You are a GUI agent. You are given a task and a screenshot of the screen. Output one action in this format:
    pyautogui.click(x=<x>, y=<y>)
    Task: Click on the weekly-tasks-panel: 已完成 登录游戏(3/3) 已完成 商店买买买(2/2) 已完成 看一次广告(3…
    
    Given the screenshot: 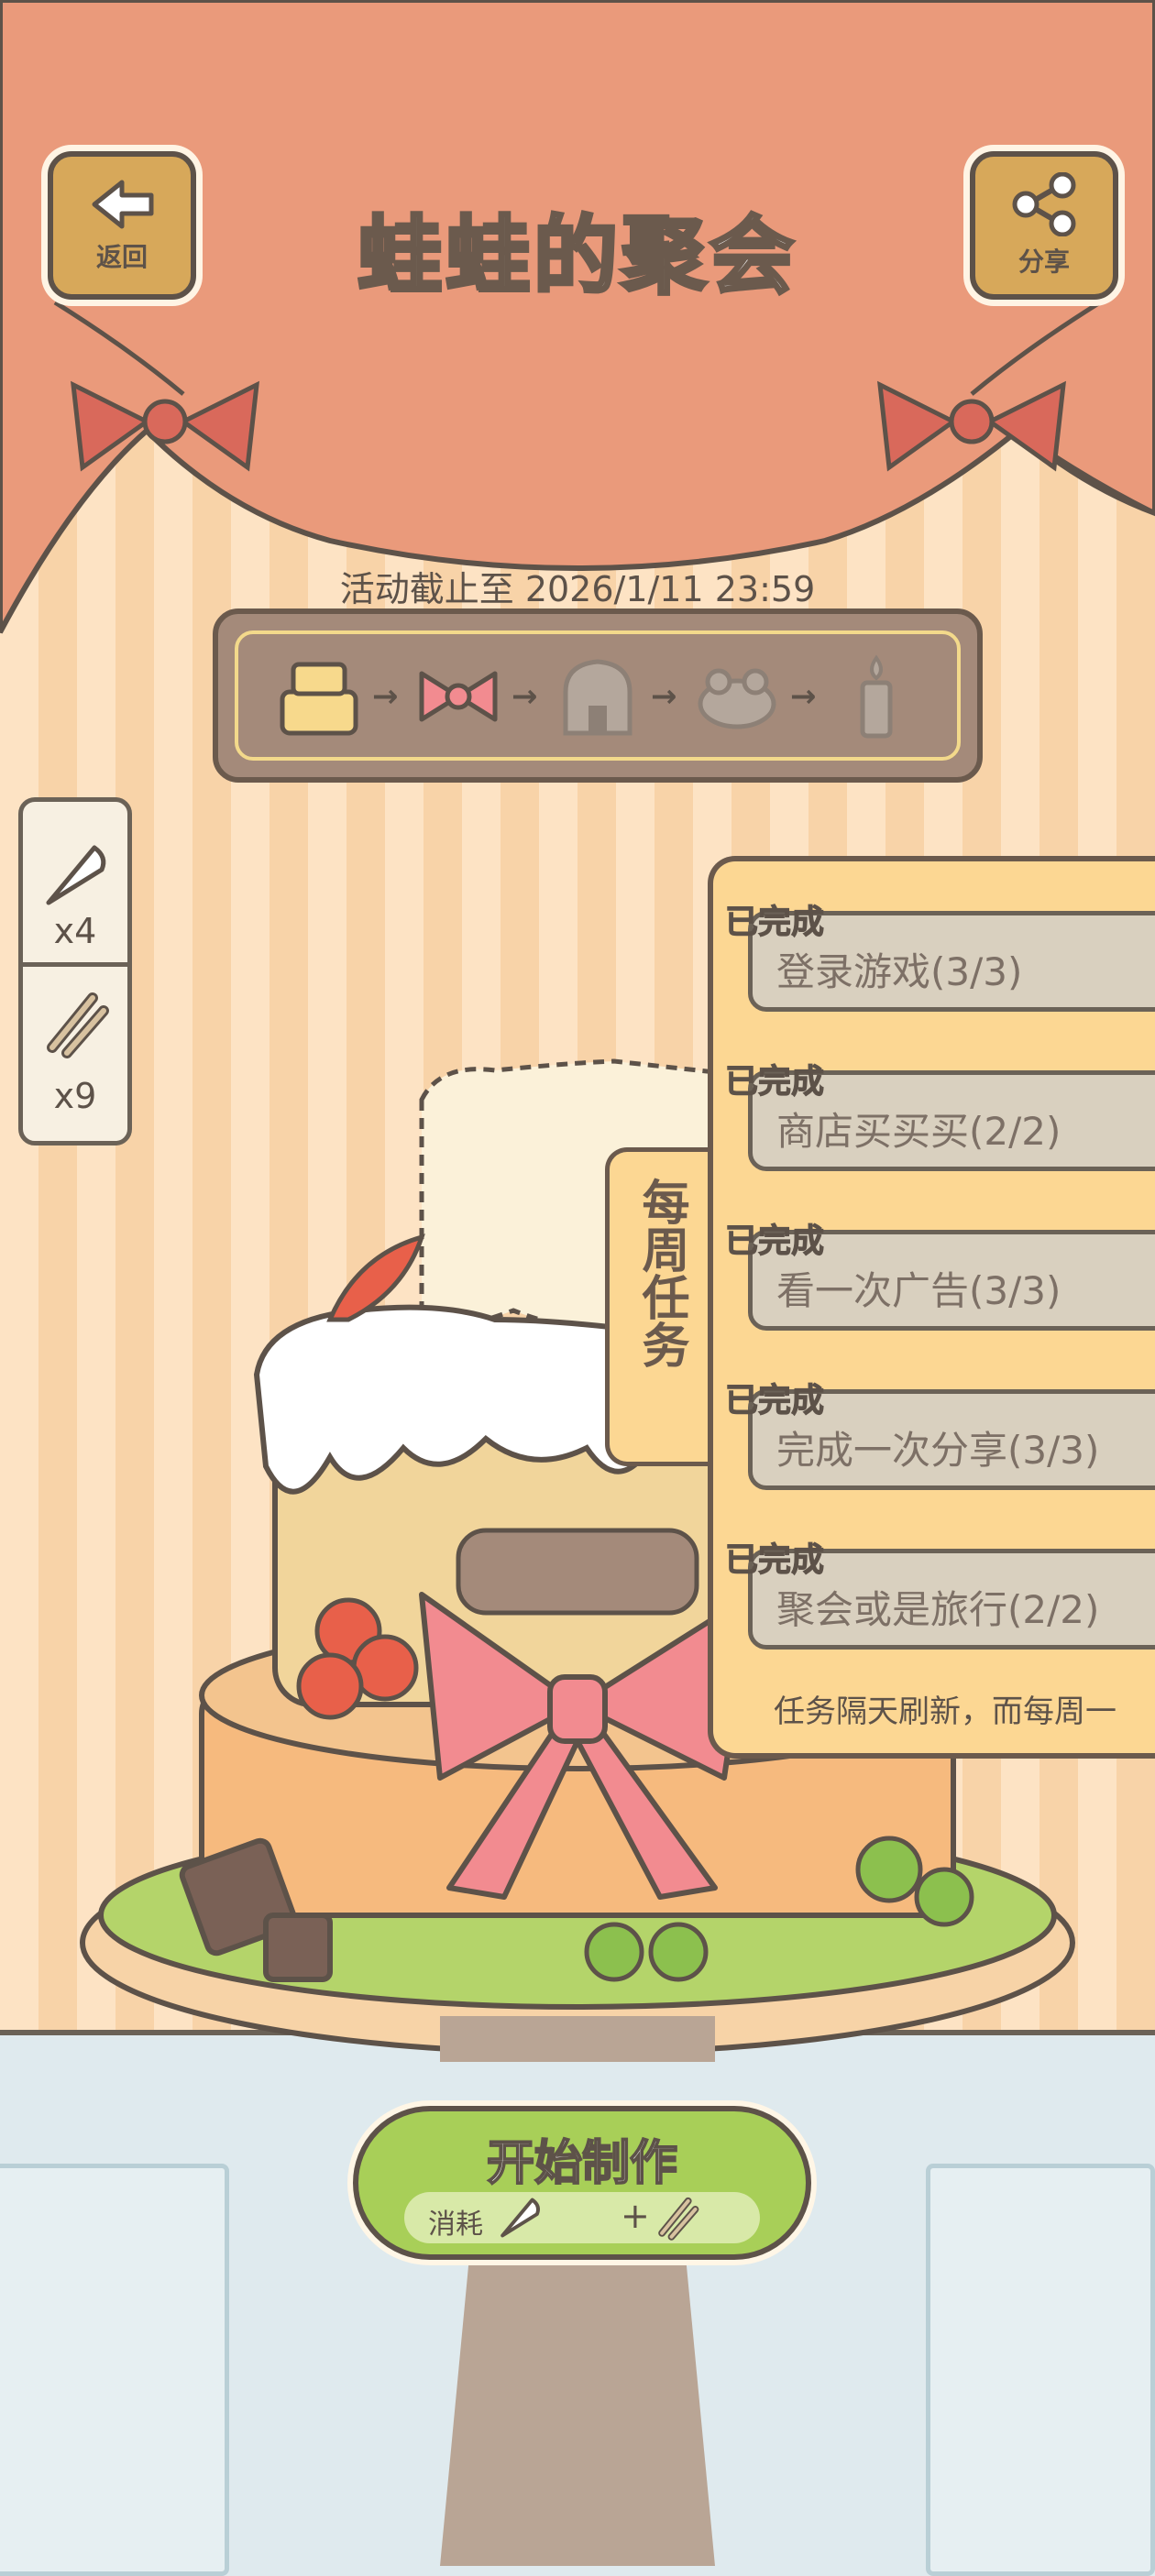 What is the action you would take?
    pyautogui.click(x=931, y=1307)
    